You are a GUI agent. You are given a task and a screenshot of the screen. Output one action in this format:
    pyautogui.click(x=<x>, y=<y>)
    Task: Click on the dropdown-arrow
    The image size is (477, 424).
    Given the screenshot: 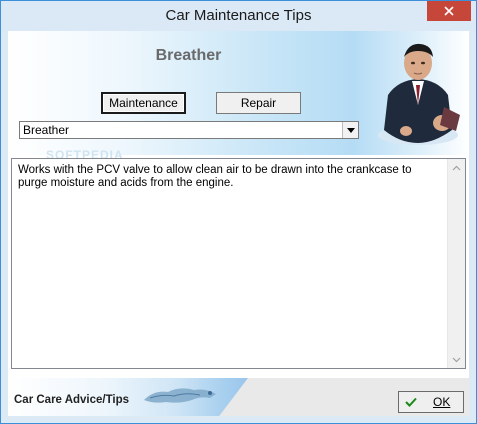 What is the action you would take?
    pyautogui.click(x=350, y=130)
    